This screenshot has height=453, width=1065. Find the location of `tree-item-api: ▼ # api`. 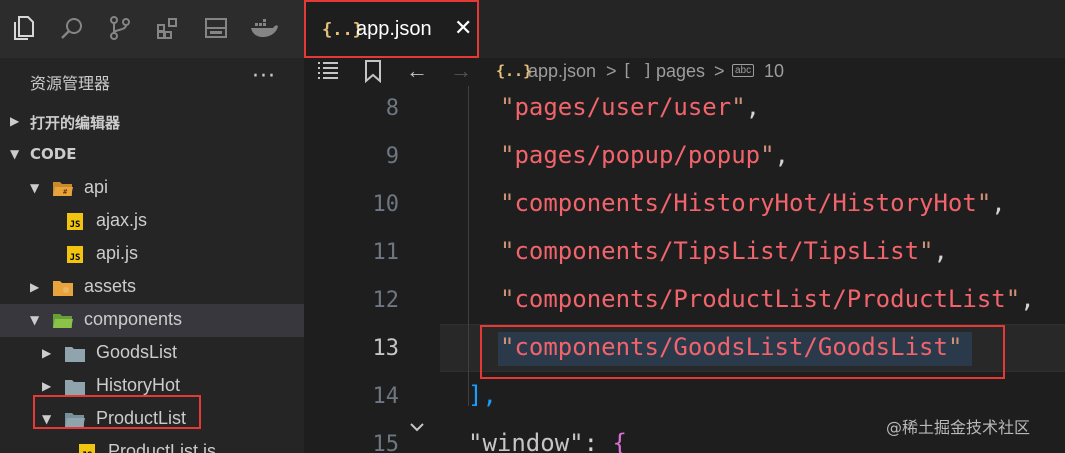

tree-item-api: ▼ # api is located at coordinates (152, 188).